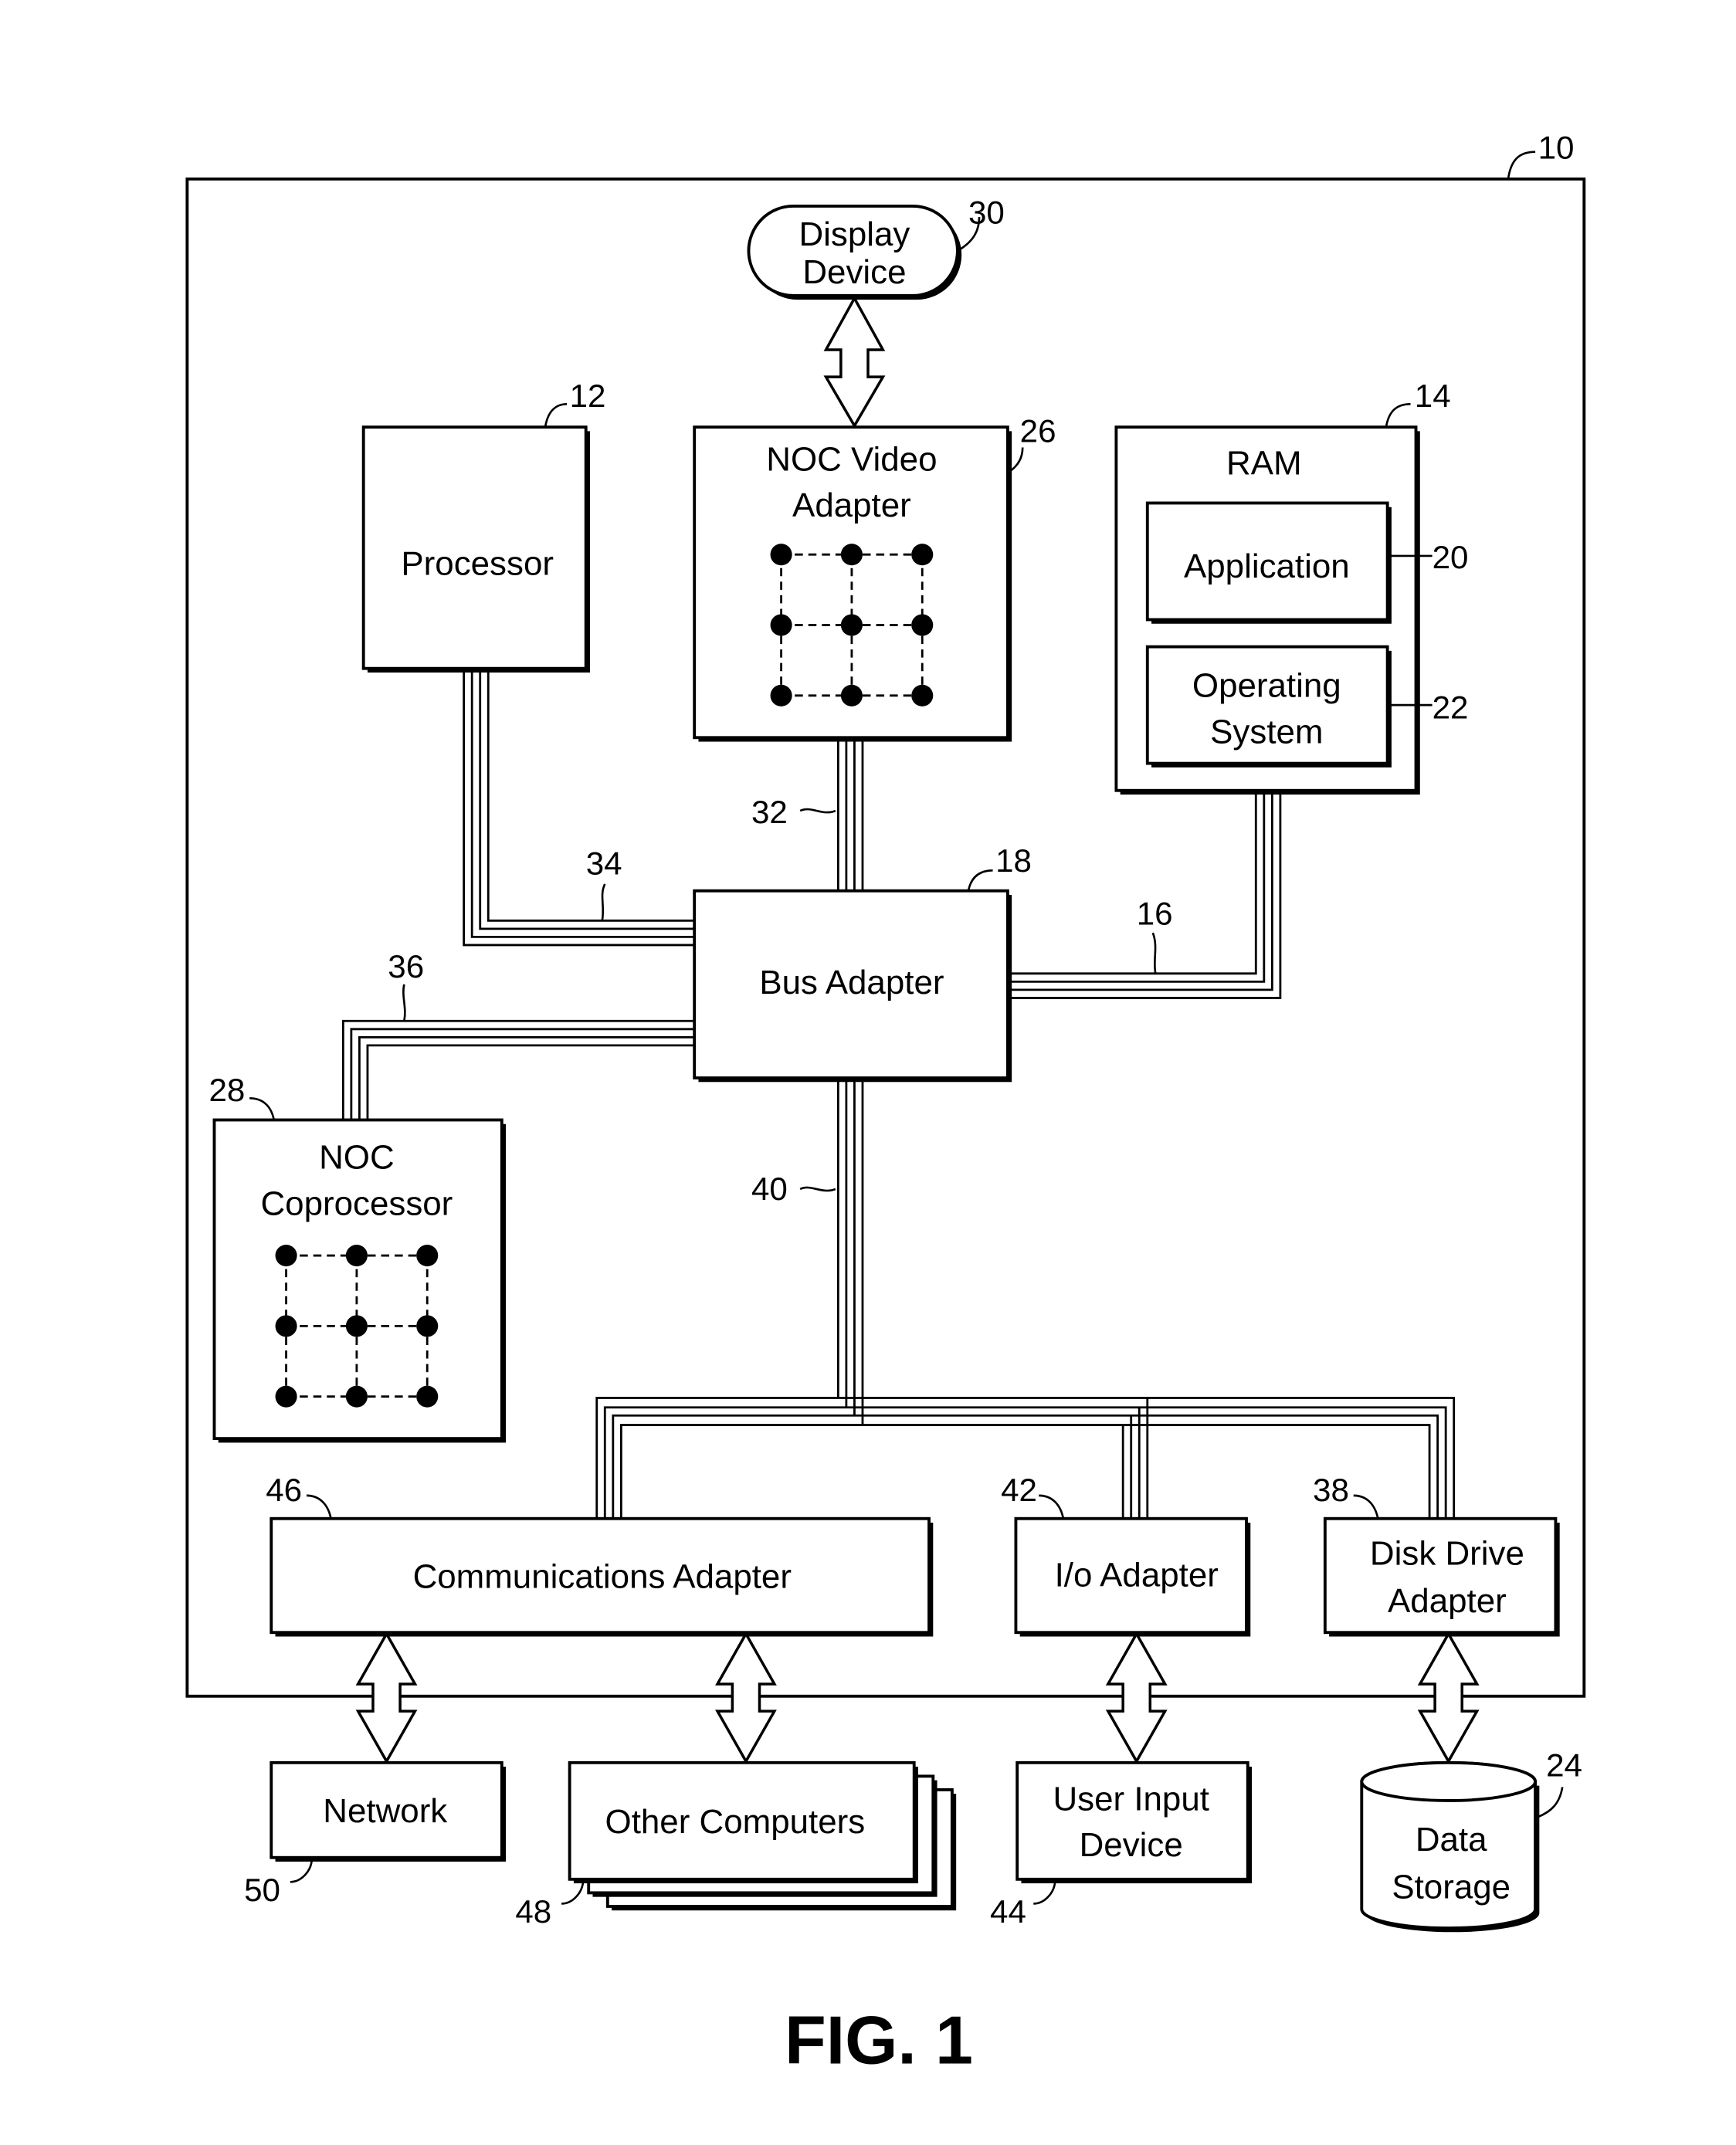 The image size is (1736, 2145). What do you see at coordinates (854, 362) in the screenshot?
I see `display-double-arrow` at bounding box center [854, 362].